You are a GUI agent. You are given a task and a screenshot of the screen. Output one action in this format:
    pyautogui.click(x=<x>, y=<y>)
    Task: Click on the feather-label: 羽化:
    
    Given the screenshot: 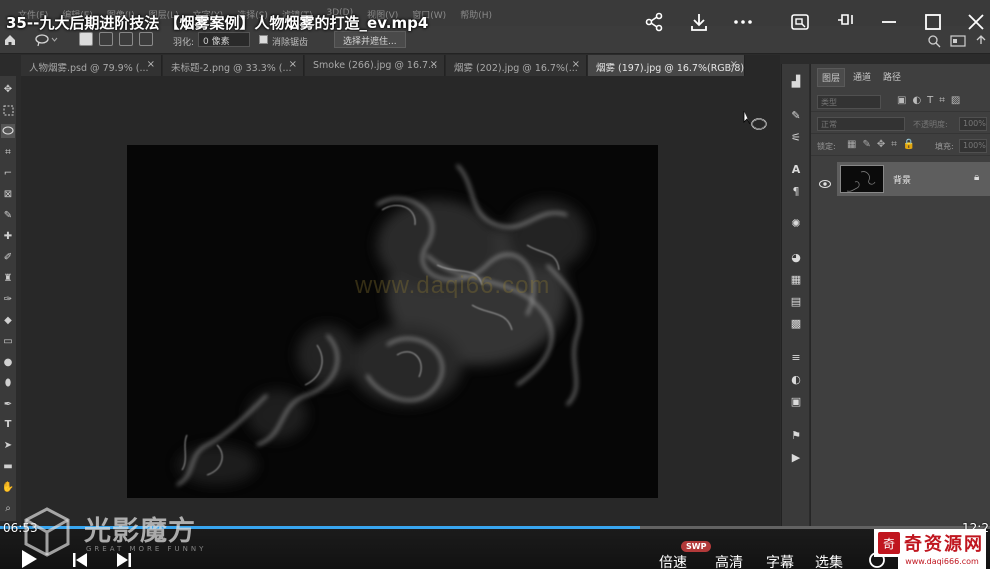 What is the action you would take?
    pyautogui.click(x=184, y=43)
    